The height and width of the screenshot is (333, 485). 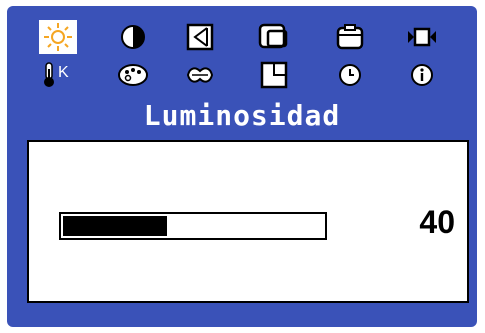 I want to click on clock-icon, so click(x=350, y=75).